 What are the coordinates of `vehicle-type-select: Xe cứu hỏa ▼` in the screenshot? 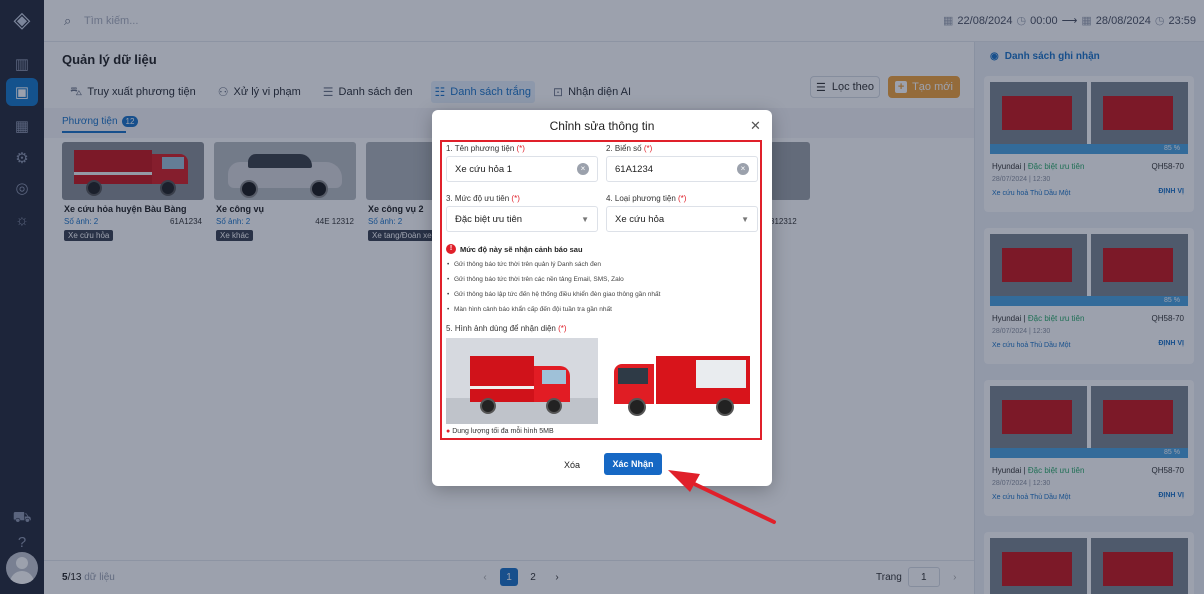 It's located at (682, 219).